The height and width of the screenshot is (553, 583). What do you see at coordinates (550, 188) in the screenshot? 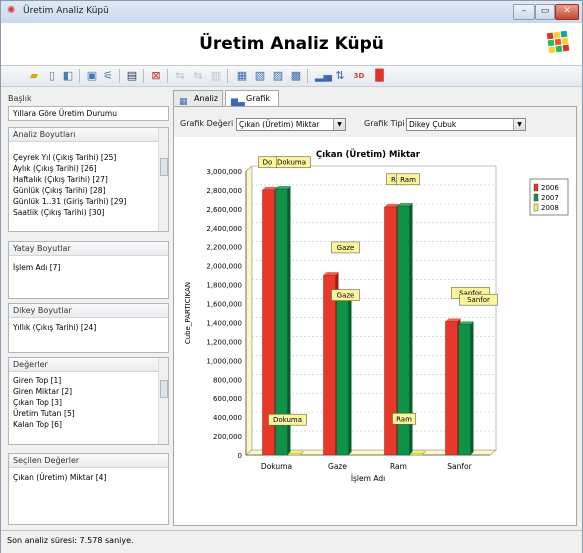
I see `legend-label: 2006` at bounding box center [550, 188].